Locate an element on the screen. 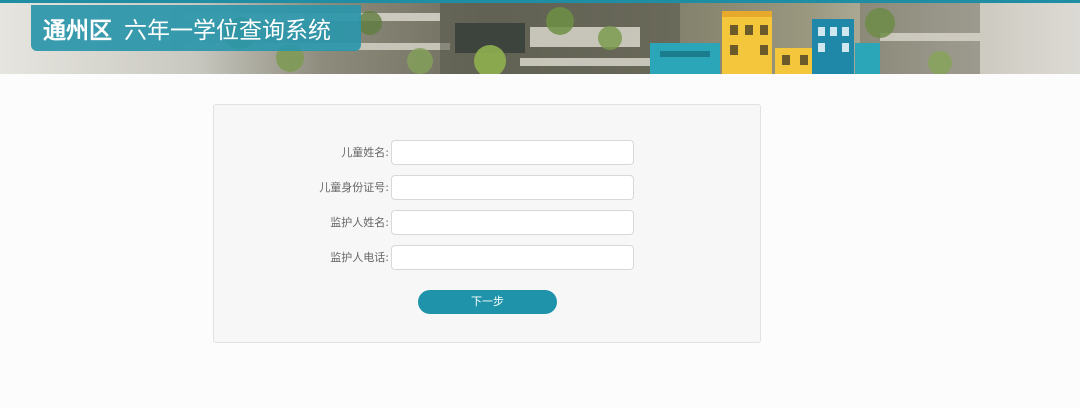 The height and width of the screenshot is (408, 1080). form-row-guardian-name: 监护人姓名: is located at coordinates (488, 222).